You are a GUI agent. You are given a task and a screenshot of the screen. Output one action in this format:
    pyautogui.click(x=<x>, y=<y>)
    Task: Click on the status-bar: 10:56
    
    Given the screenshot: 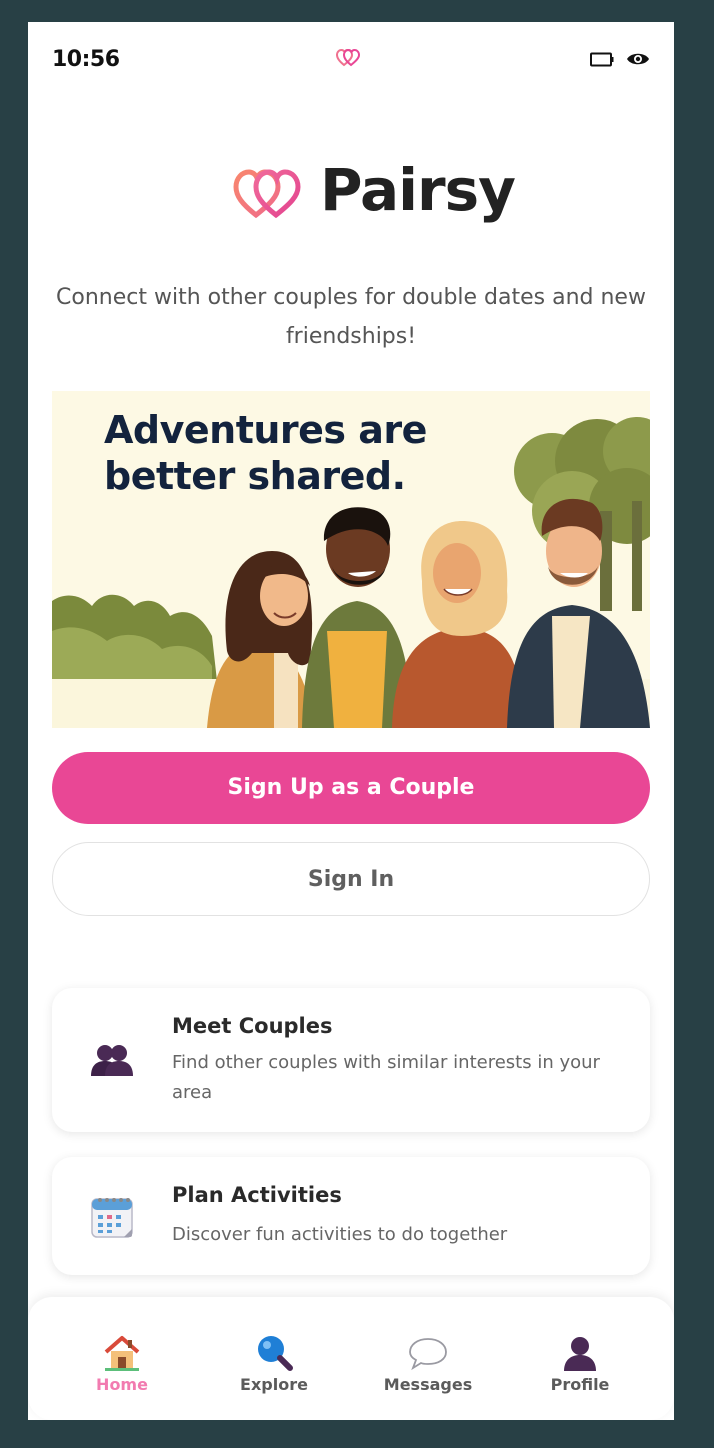 What is the action you would take?
    pyautogui.click(x=351, y=60)
    